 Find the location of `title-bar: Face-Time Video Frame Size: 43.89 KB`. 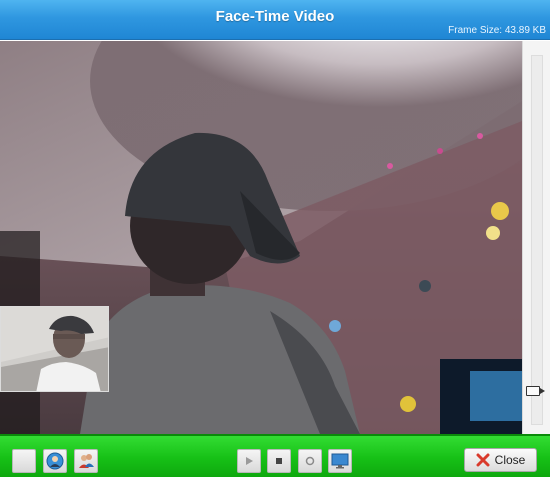

title-bar: Face-Time Video Frame Size: 43.89 KB is located at coordinates (275, 20).